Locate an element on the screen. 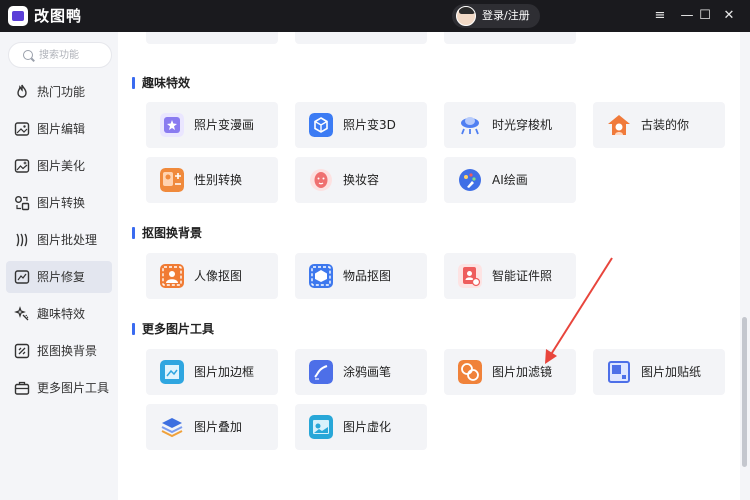  sidebar-item-cutout: 抠图换背景 is located at coordinates (59, 351).